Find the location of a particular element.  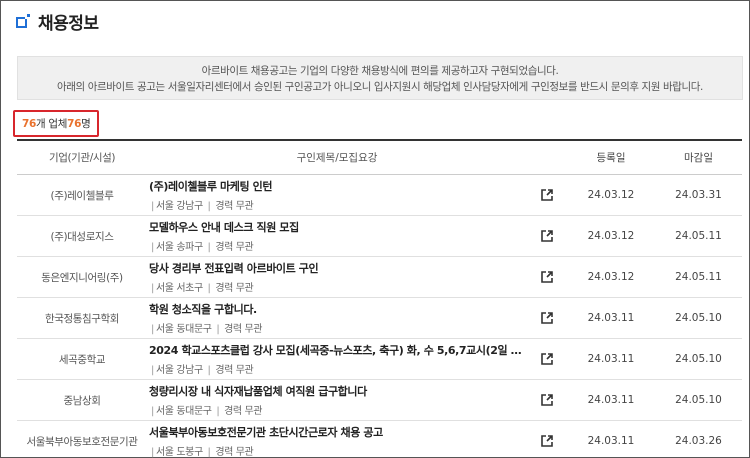

company-name: 중남상회 is located at coordinates (82, 400).